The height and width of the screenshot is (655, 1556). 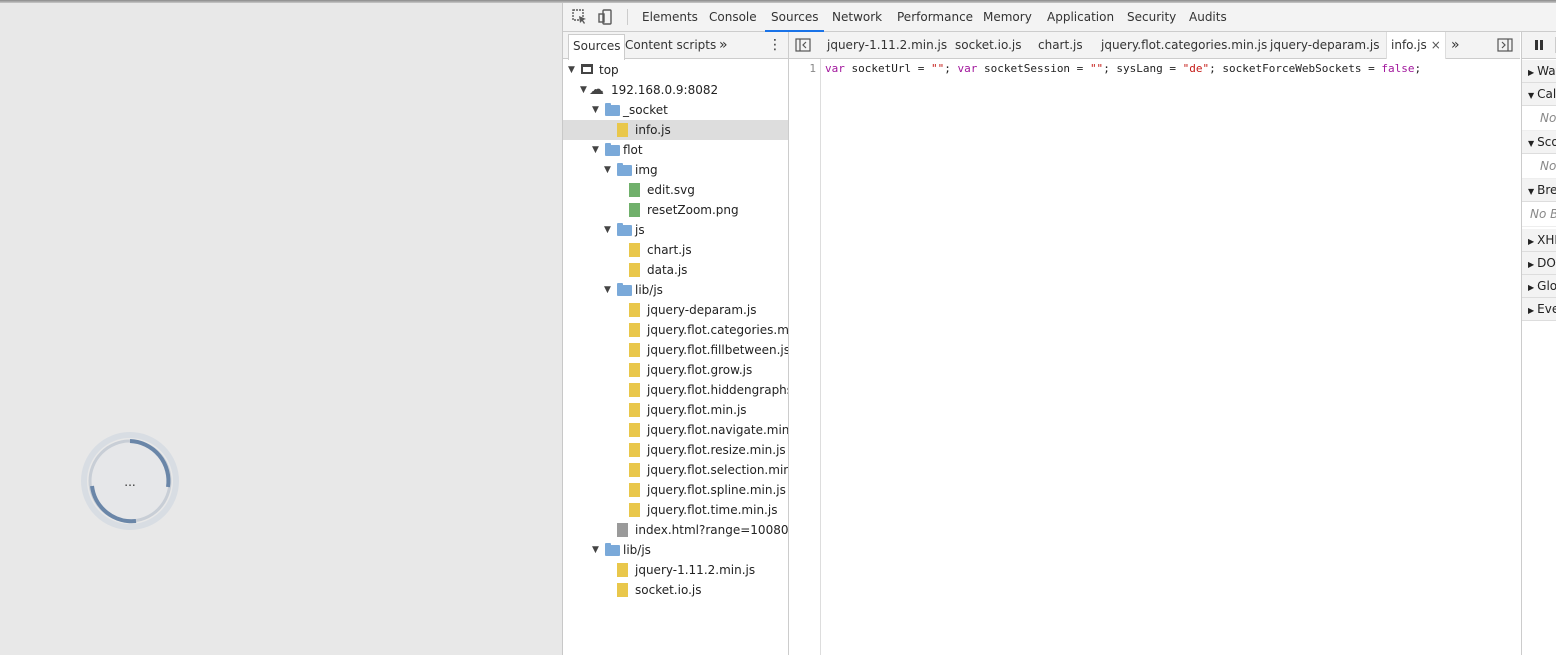 I want to click on tab-application: Application, so click(x=1080, y=17).